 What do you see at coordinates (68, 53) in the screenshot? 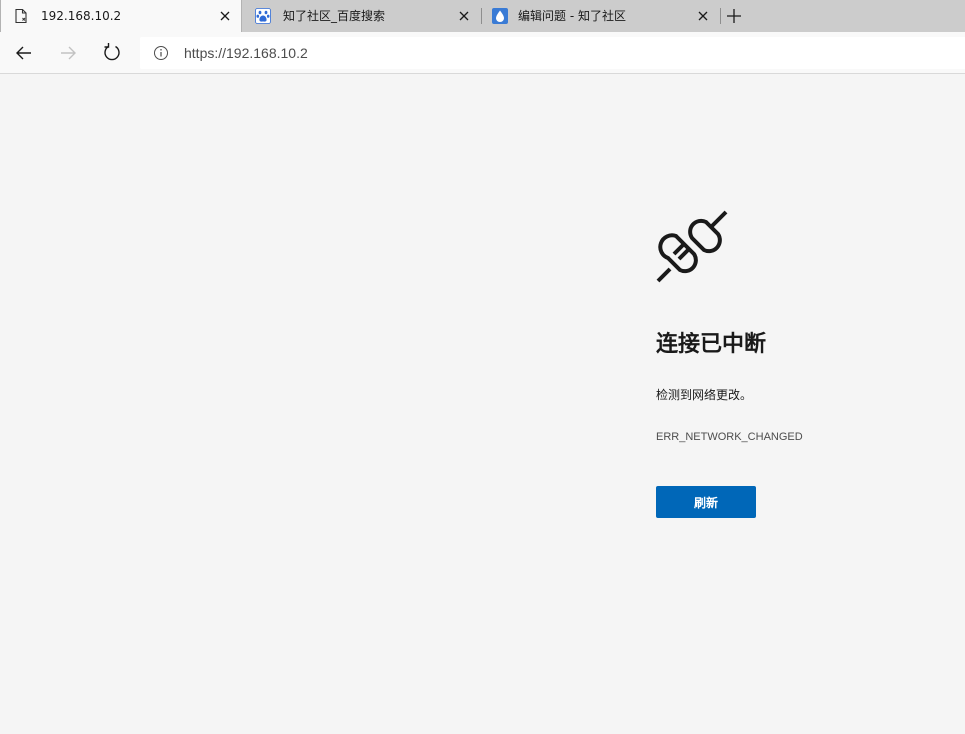
I see `forward-arrow-icon` at bounding box center [68, 53].